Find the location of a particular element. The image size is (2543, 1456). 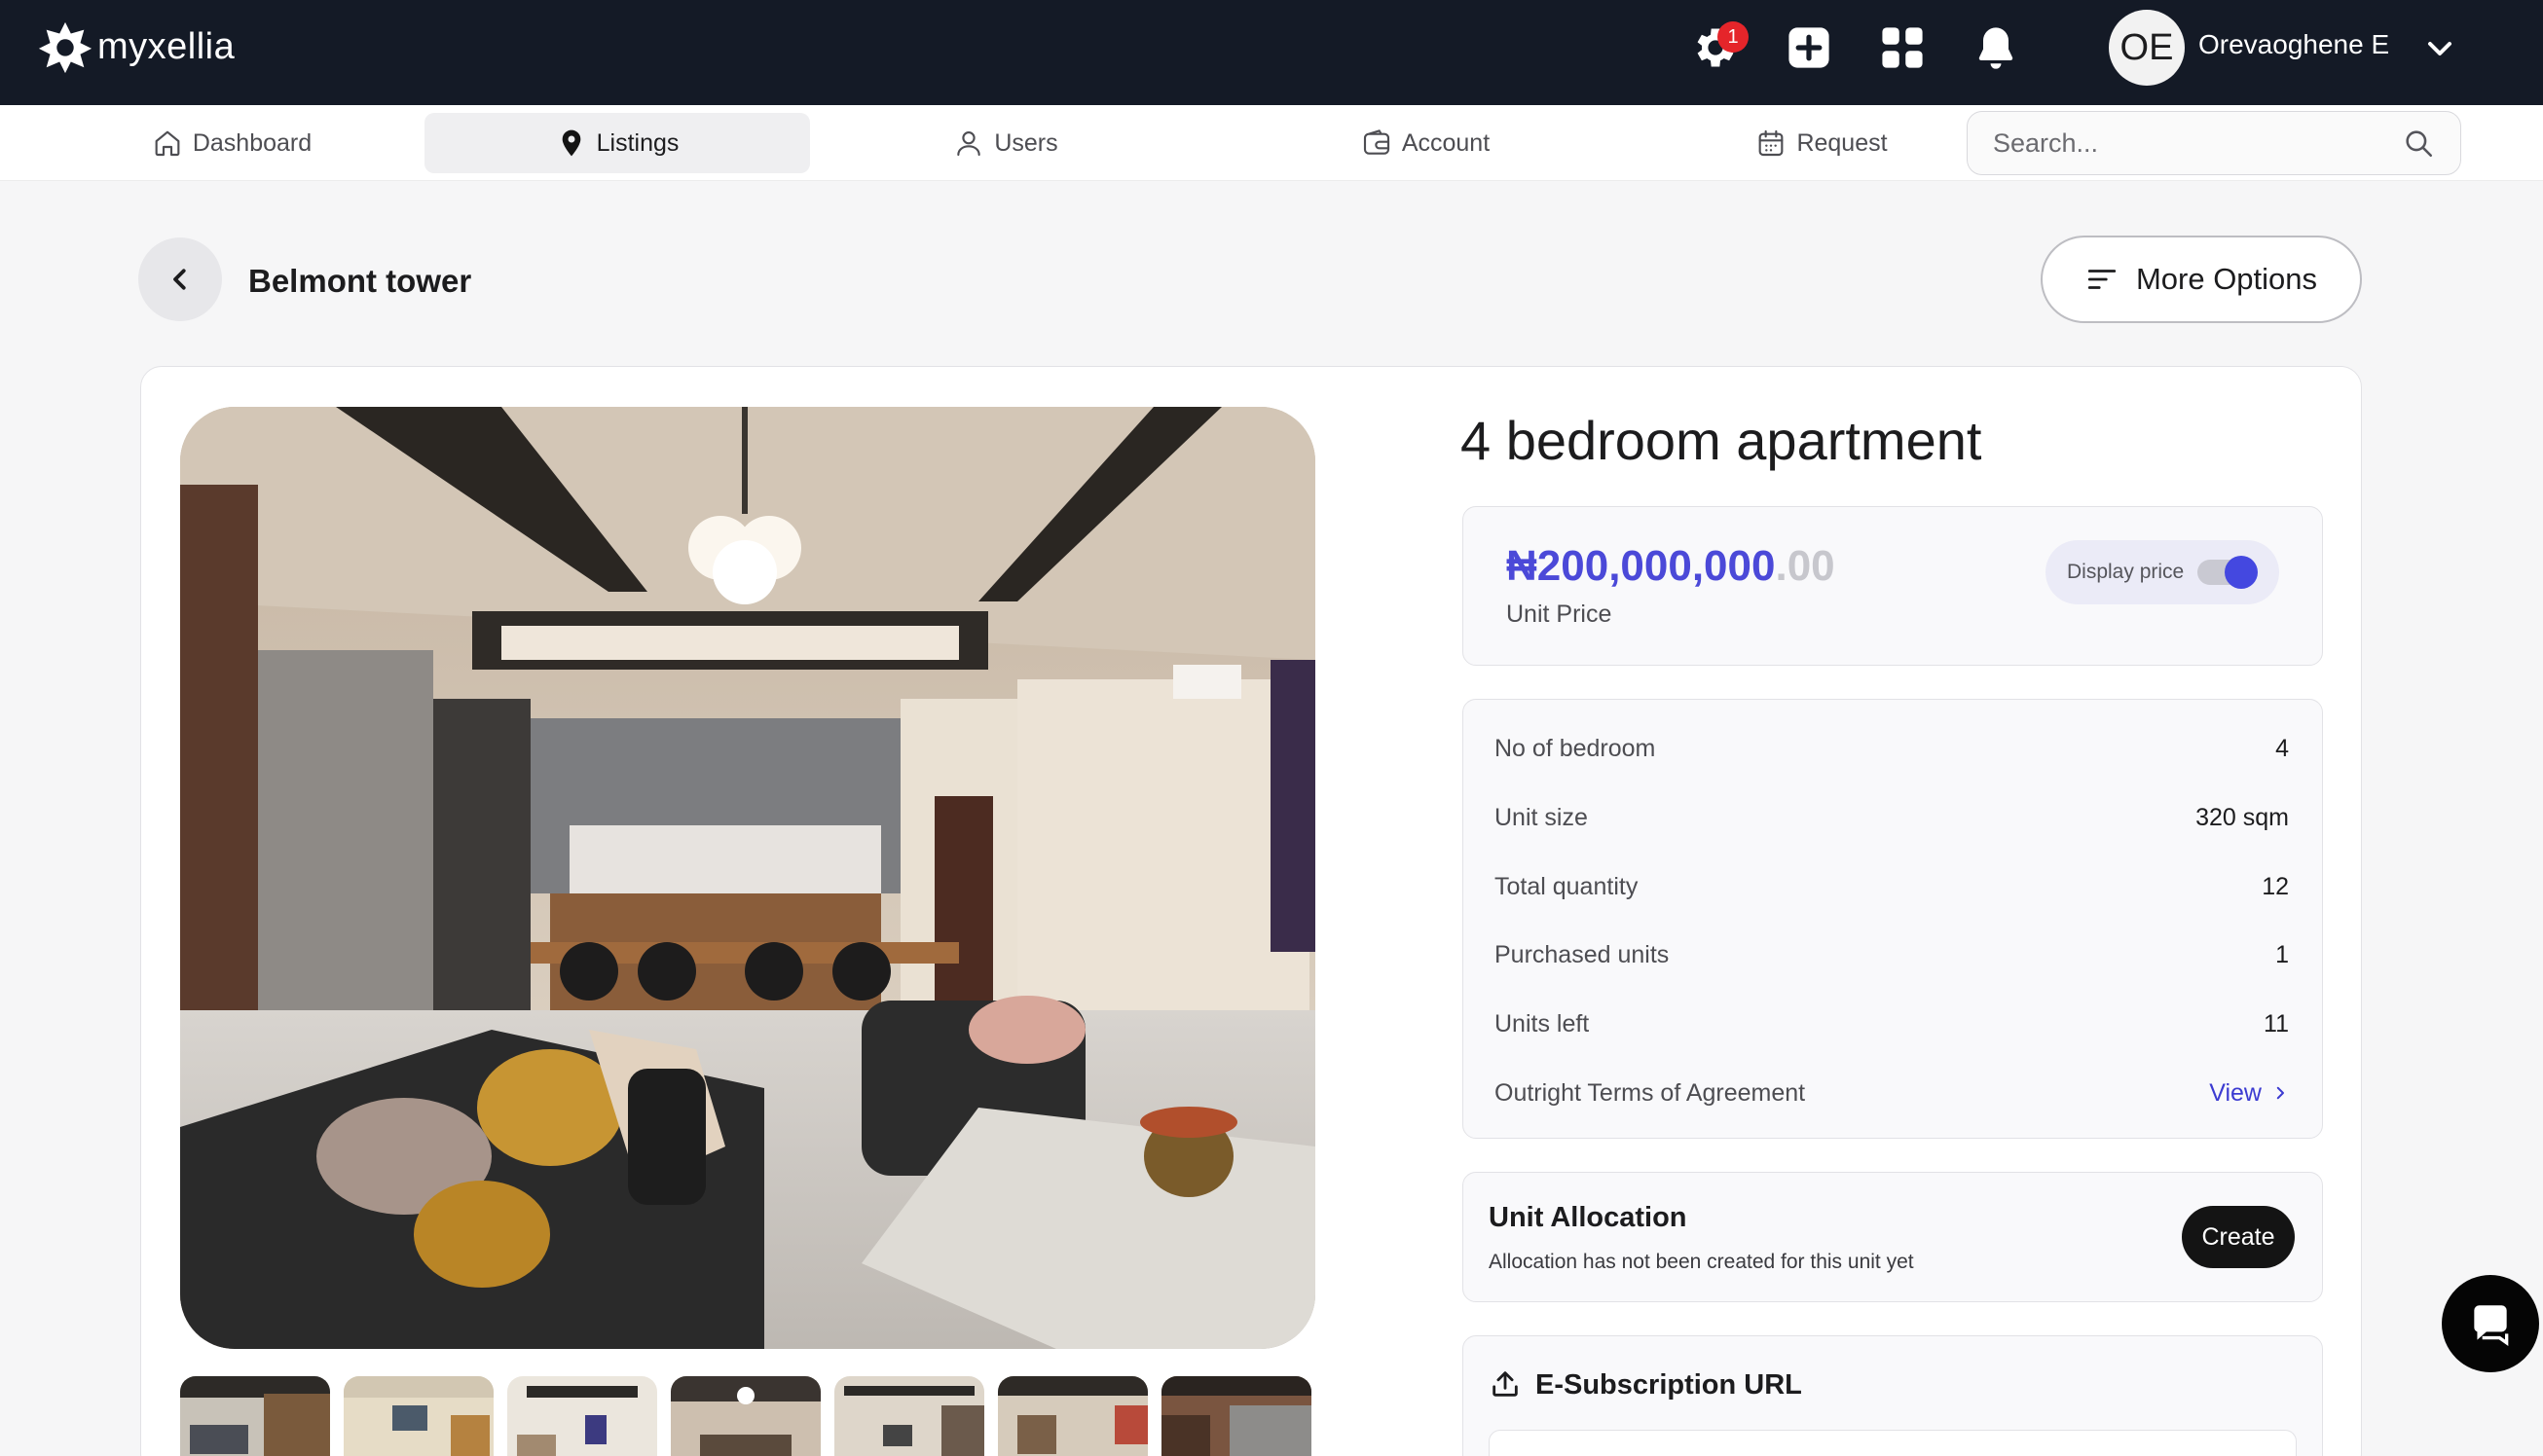

chat-bubble-icon is located at coordinates (2491, 1326).